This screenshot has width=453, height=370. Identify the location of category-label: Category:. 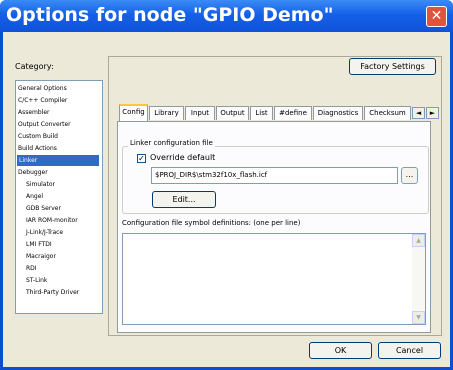
(34, 66).